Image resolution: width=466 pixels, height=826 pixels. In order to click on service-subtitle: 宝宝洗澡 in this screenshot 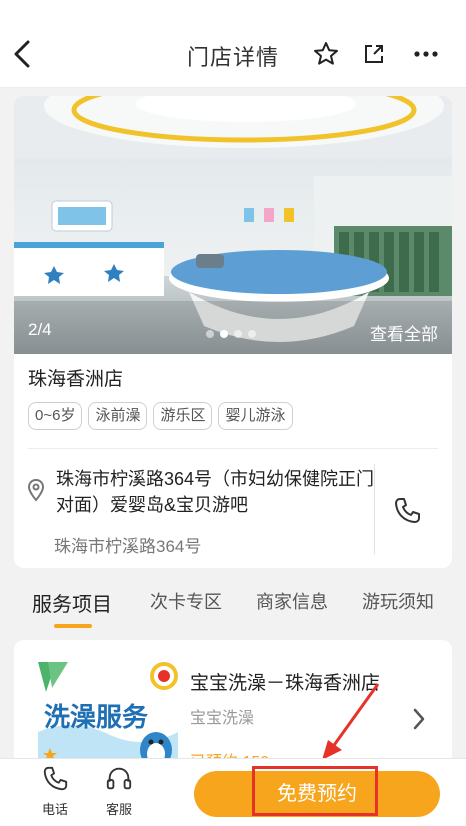, I will do `click(222, 718)`.